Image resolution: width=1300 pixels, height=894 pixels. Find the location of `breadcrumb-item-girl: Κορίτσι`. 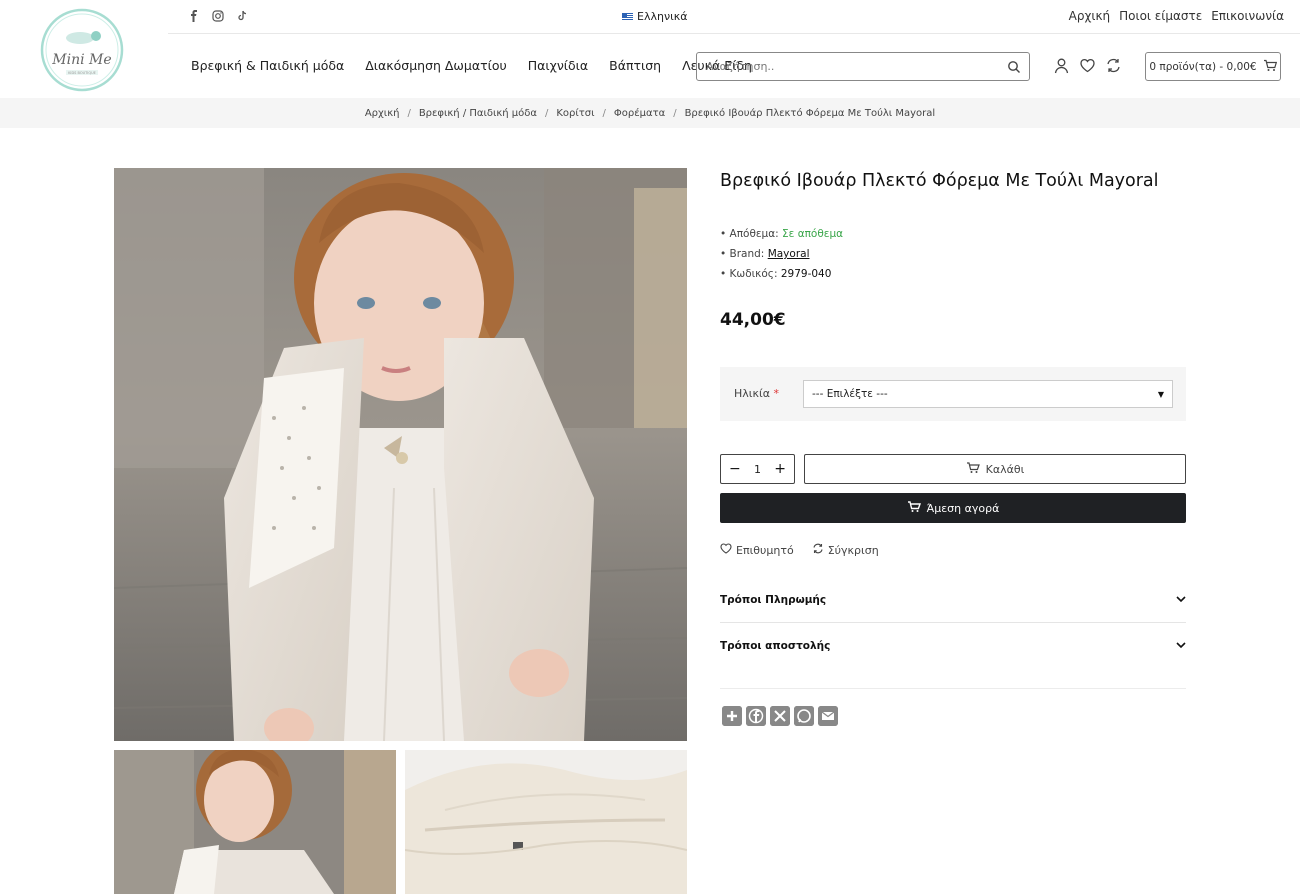

breadcrumb-item-girl: Κορίτσι is located at coordinates (575, 113).